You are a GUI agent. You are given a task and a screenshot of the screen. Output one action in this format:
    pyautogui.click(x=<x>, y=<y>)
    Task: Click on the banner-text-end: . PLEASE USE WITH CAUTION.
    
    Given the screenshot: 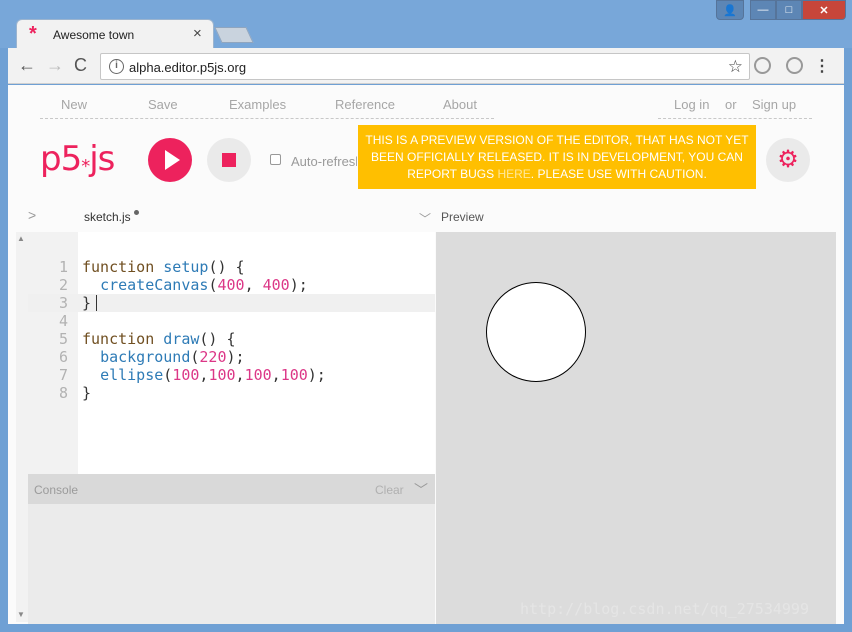 What is the action you would take?
    pyautogui.click(x=618, y=174)
    